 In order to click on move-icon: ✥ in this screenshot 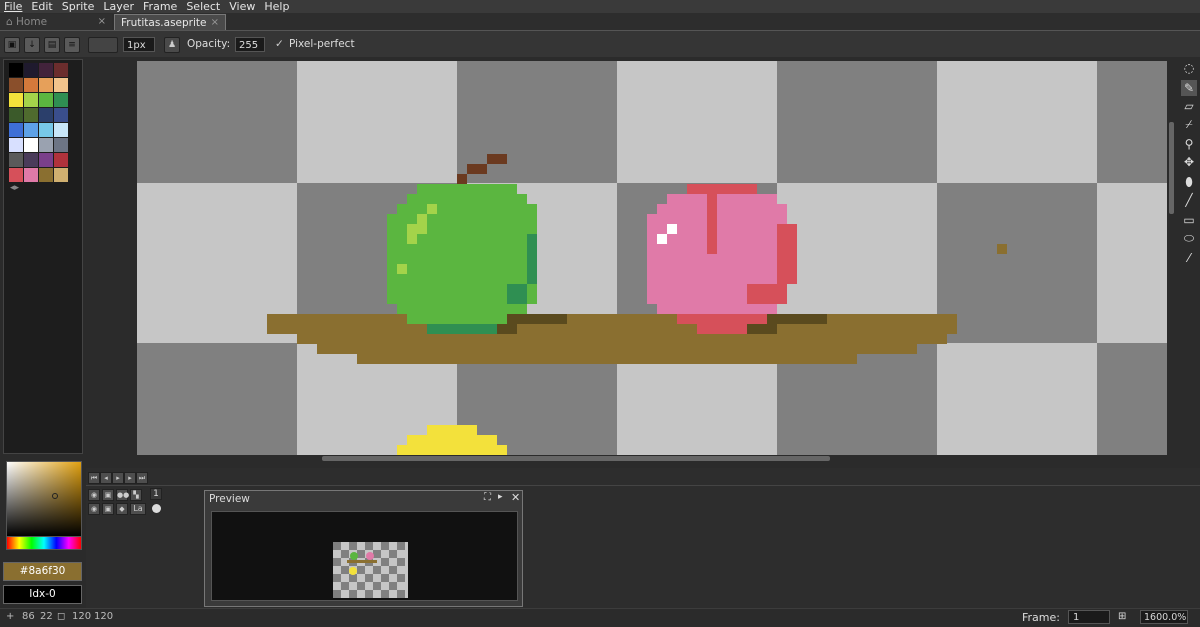, I will do `click(1189, 162)`.